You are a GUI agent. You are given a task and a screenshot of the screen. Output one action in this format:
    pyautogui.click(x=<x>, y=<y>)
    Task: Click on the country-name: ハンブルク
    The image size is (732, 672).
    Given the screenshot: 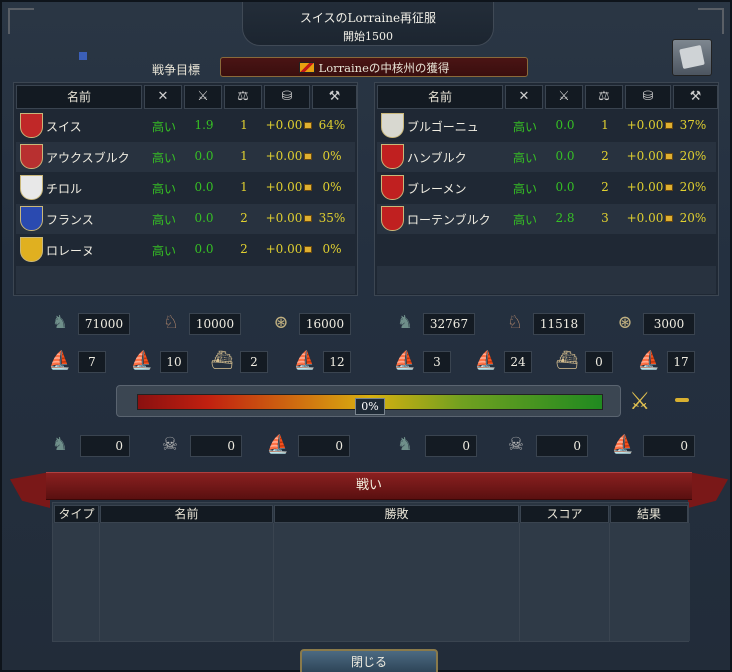 What is the action you would take?
    pyautogui.click(x=437, y=158)
    